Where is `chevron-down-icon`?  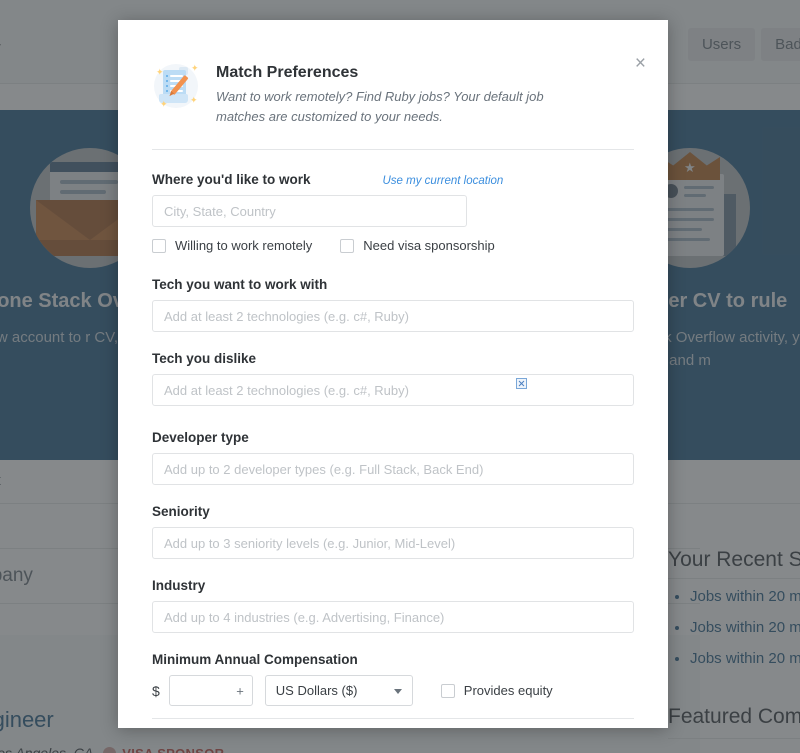 chevron-down-icon is located at coordinates (397, 691).